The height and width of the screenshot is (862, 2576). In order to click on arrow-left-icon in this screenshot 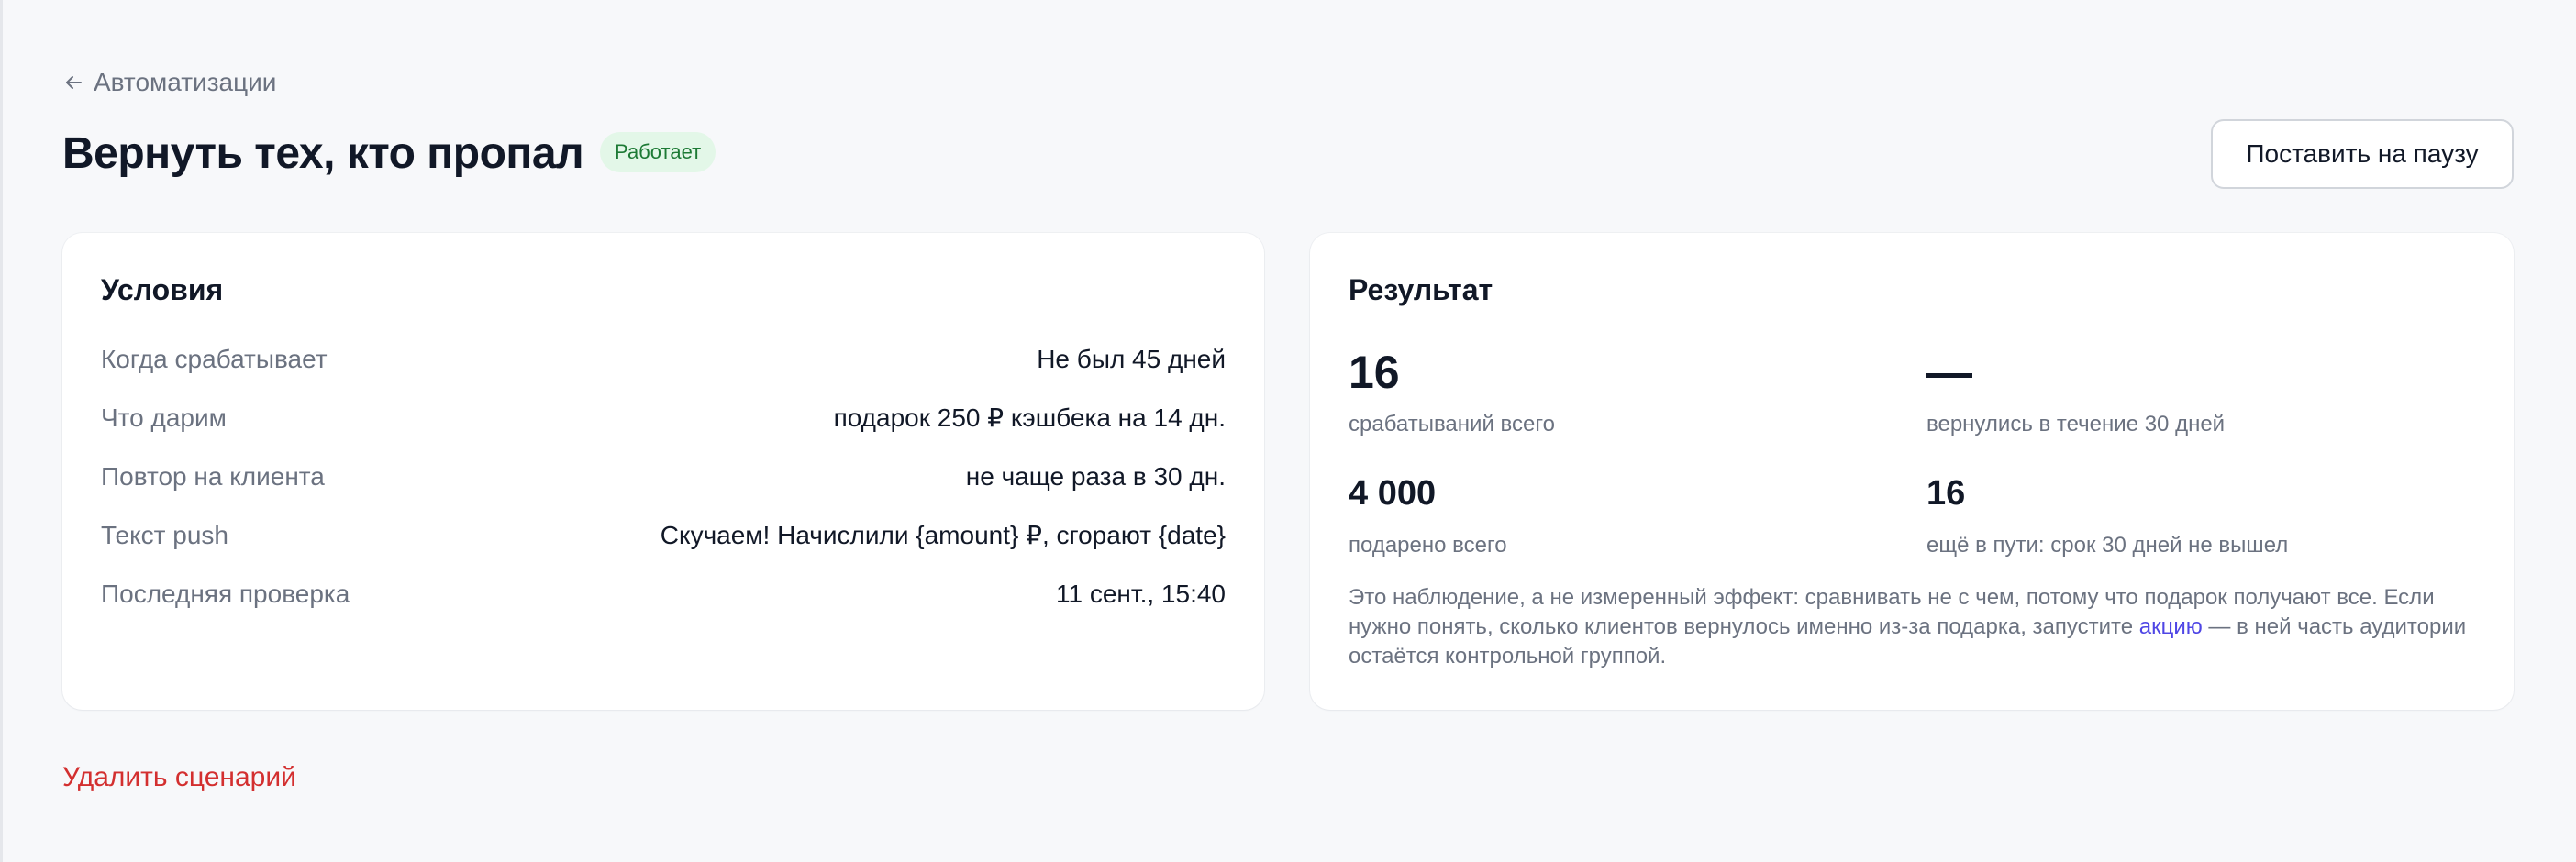, I will do `click(74, 82)`.